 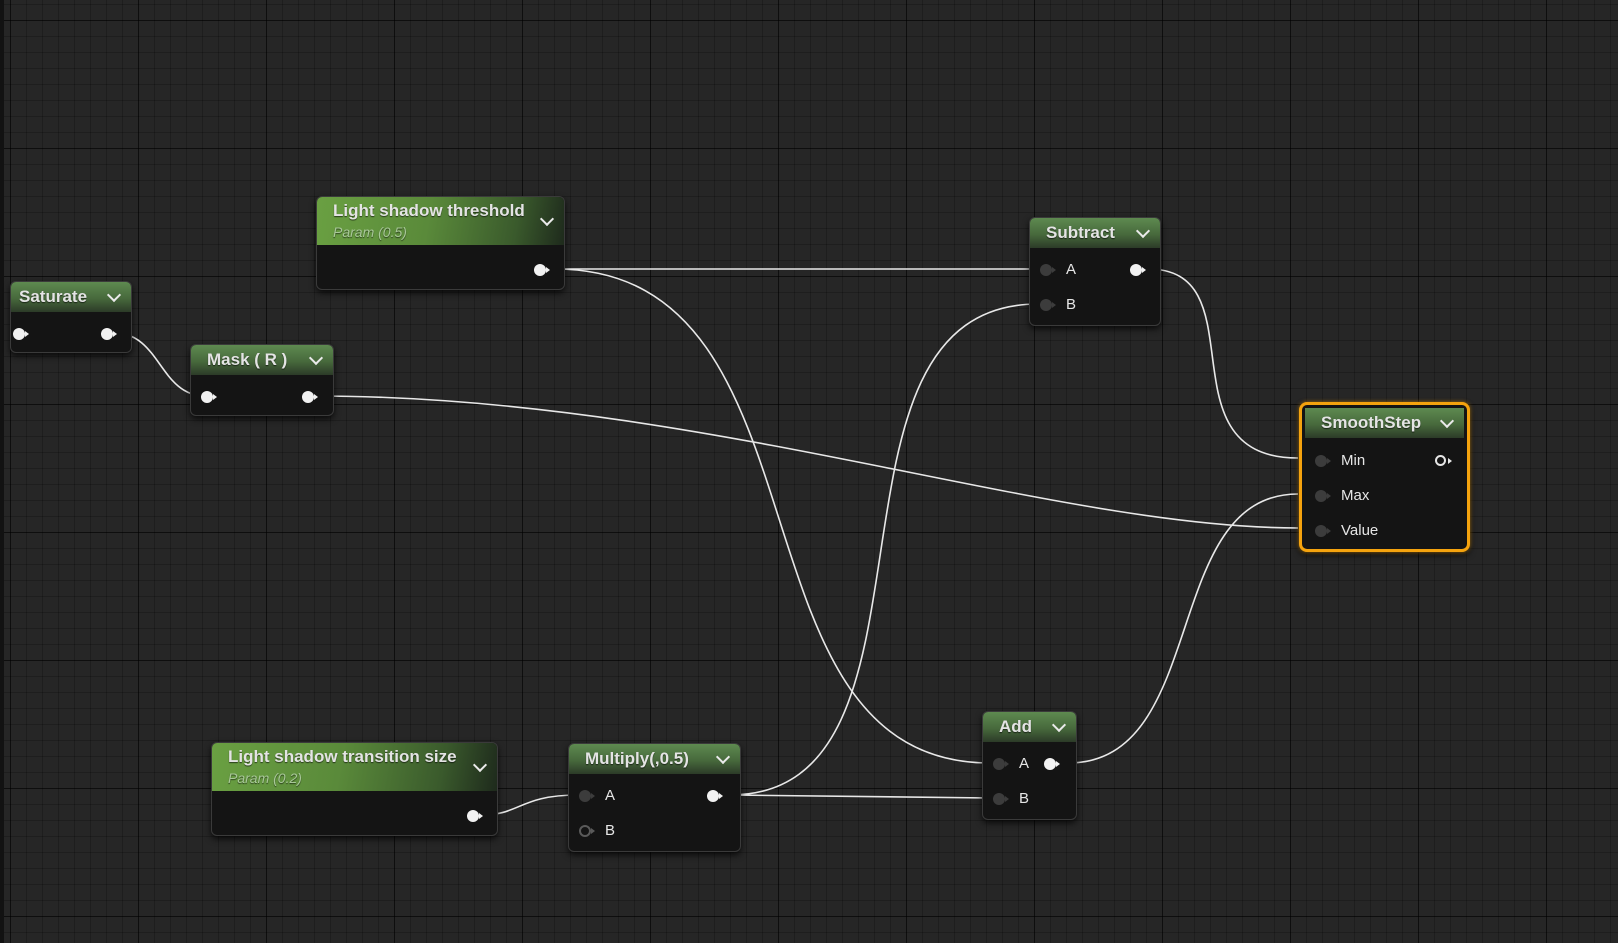 I want to click on light-shadow-transition-size-header: Light shadow transition size Param (0.2), so click(x=354, y=767).